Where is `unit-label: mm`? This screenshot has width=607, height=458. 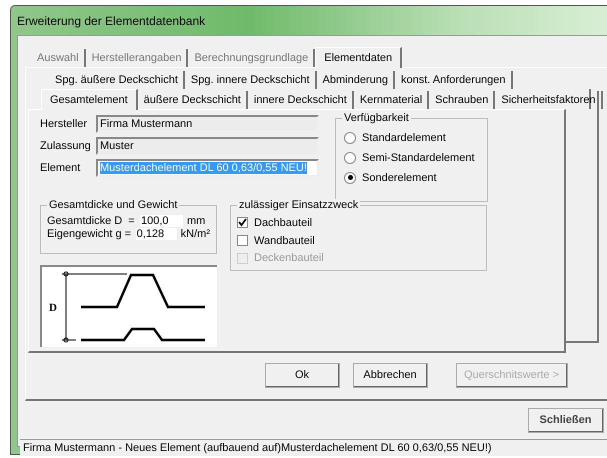
unit-label: mm is located at coordinates (196, 221).